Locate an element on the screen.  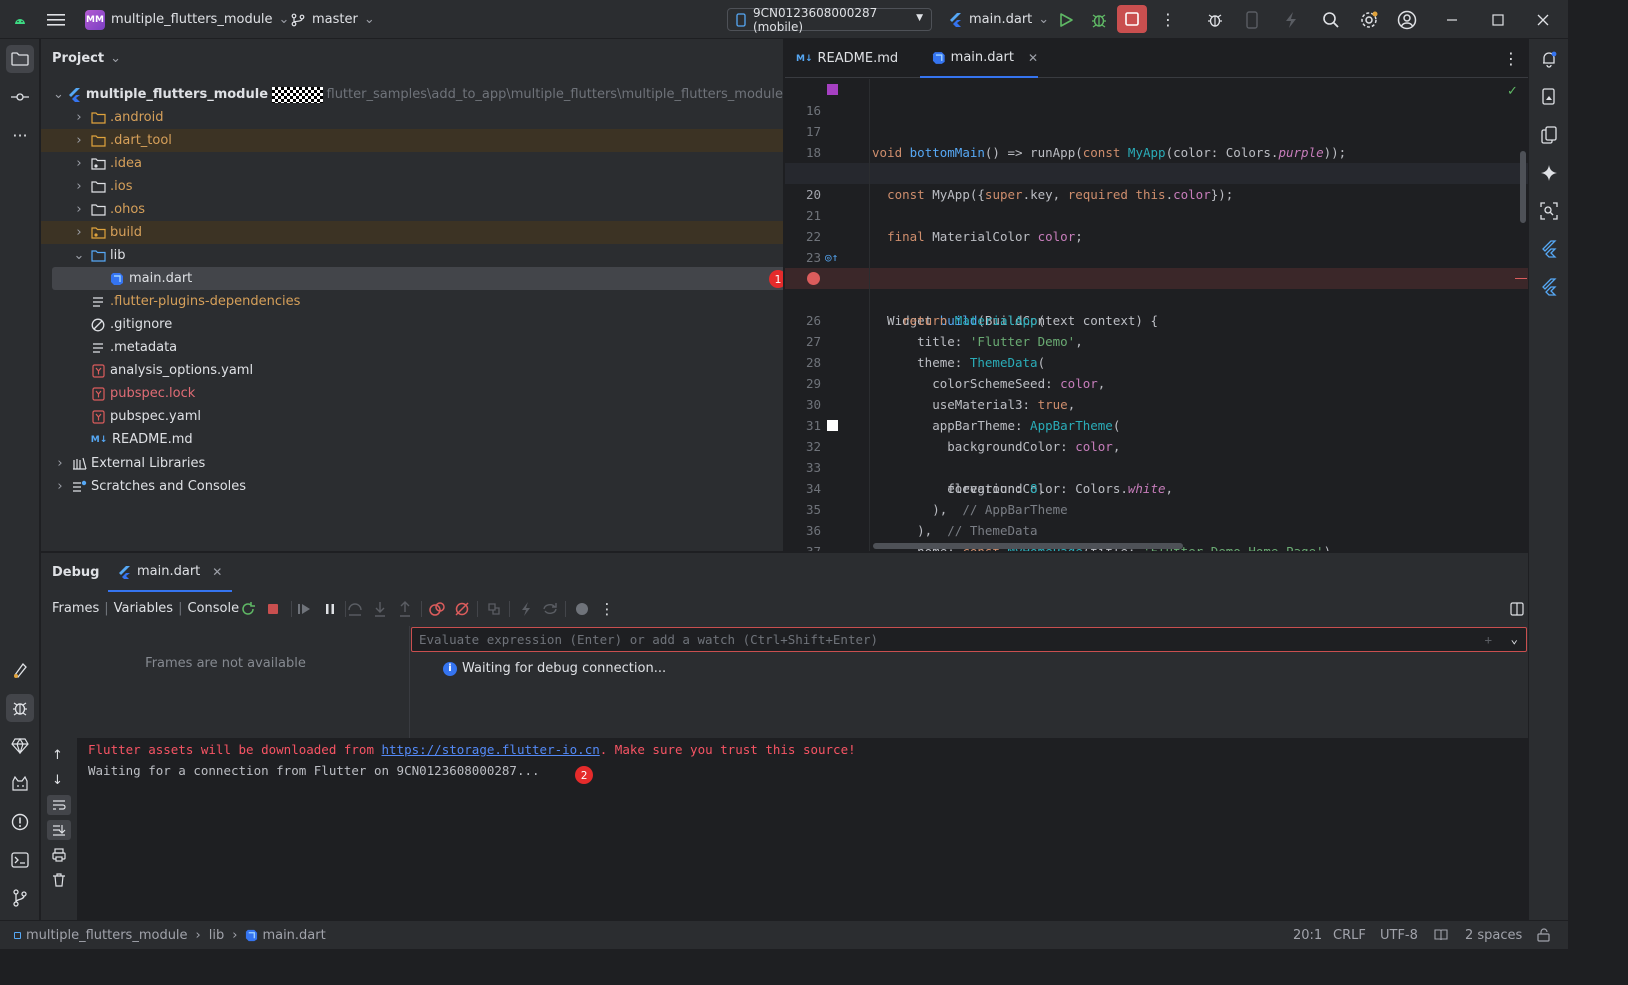
tab-frames: Frames is located at coordinates (75, 608).